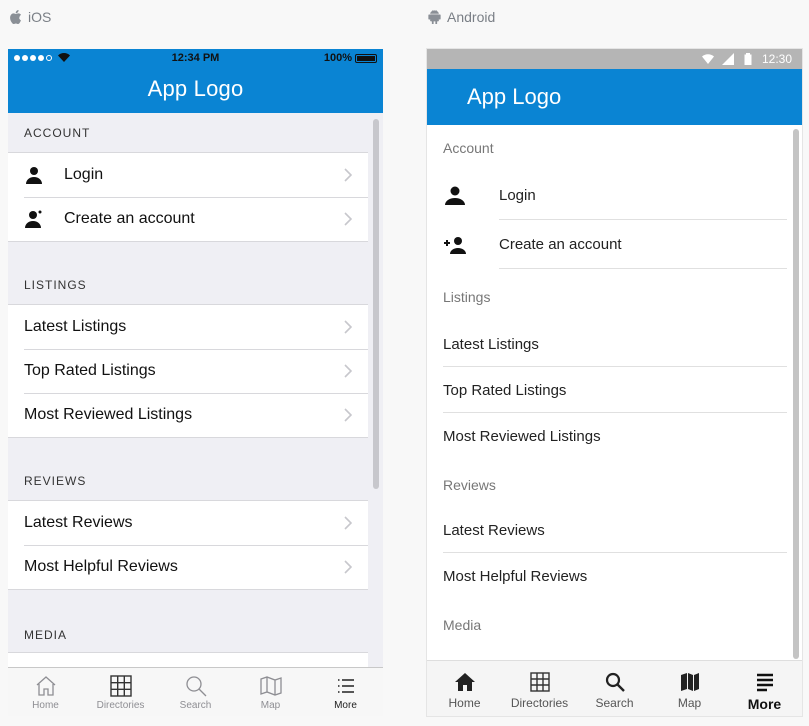 Image resolution: width=809 pixels, height=726 pixels. I want to click on ios-most-helpful-row: Most Helpful Reviews, so click(188, 567).